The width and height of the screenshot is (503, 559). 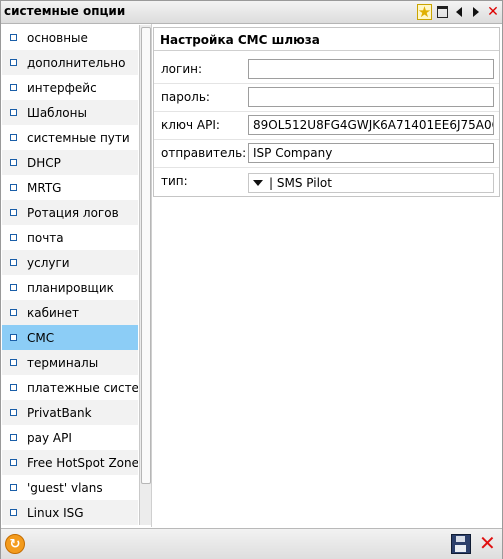 I want to click on sidebar-item-scheduler: планировщик, so click(x=70, y=287).